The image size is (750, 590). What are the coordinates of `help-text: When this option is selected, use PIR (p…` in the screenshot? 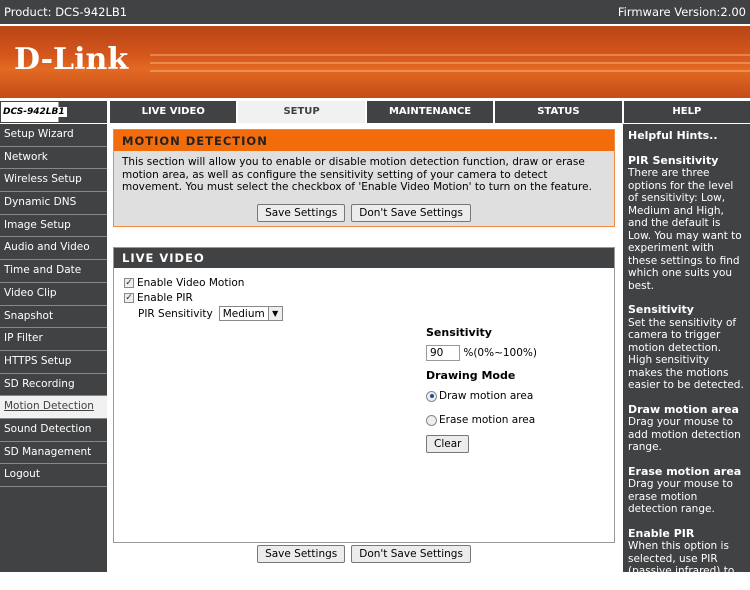 It's located at (686, 565).